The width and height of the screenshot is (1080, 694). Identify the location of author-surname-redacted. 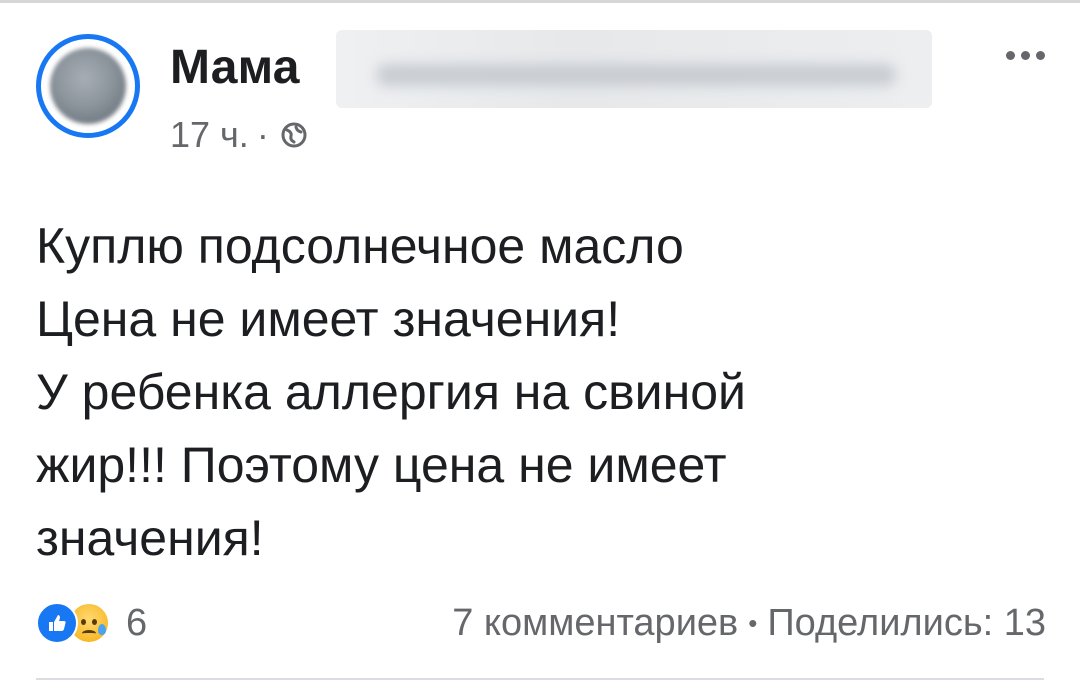
(634, 69).